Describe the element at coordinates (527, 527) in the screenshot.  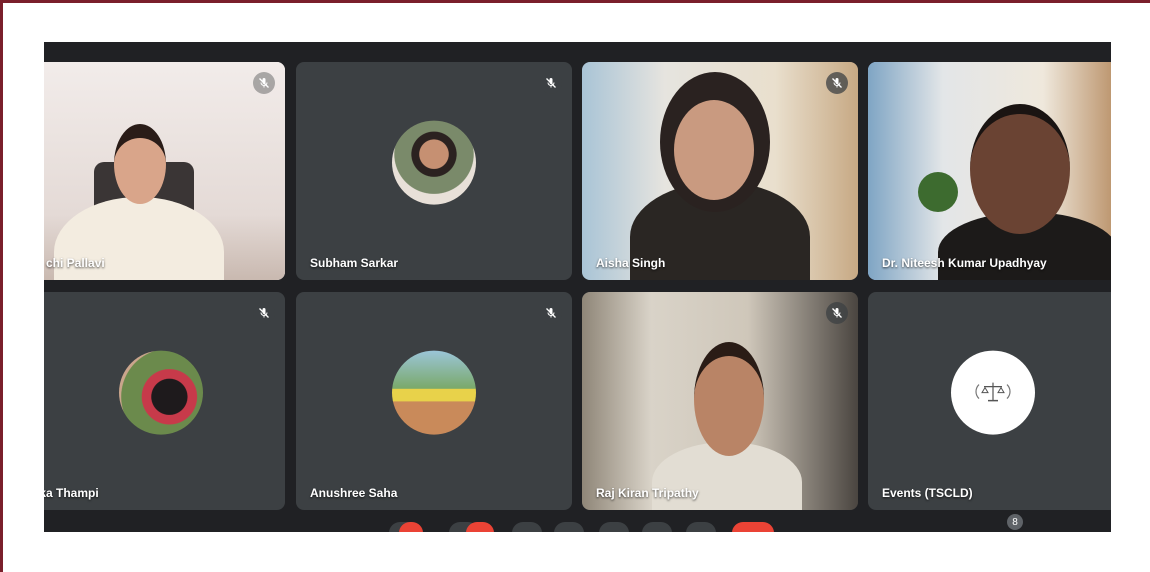
I see `captions-button` at that location.